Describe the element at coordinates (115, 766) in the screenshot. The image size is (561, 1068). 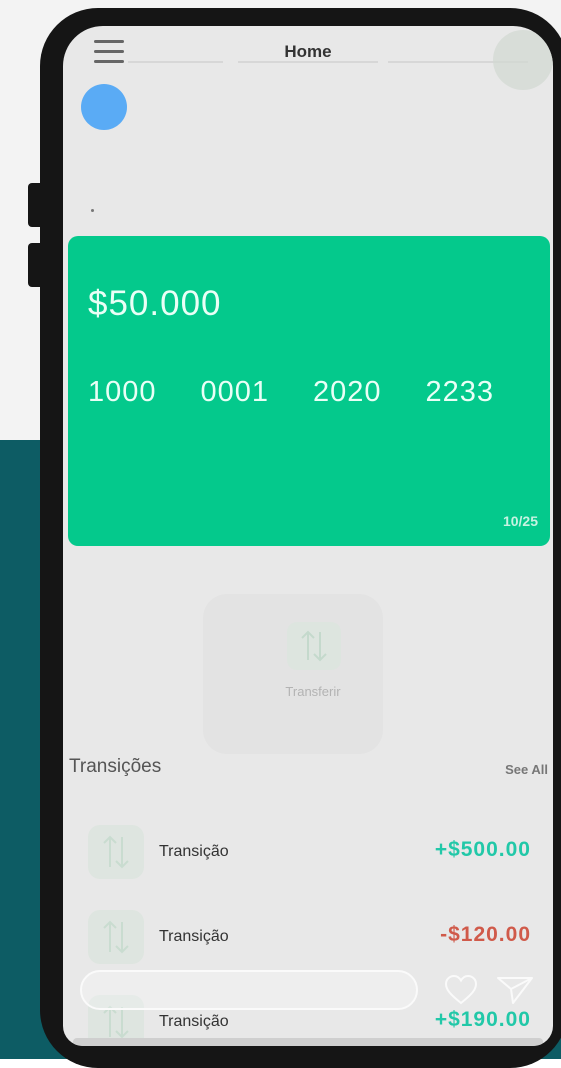
I see `transactions-title: Transições` at that location.